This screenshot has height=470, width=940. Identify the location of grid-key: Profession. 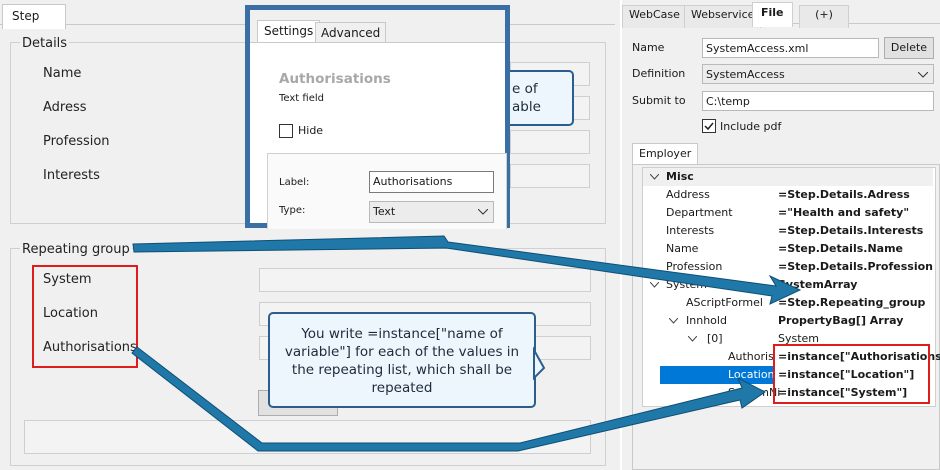
(694, 266).